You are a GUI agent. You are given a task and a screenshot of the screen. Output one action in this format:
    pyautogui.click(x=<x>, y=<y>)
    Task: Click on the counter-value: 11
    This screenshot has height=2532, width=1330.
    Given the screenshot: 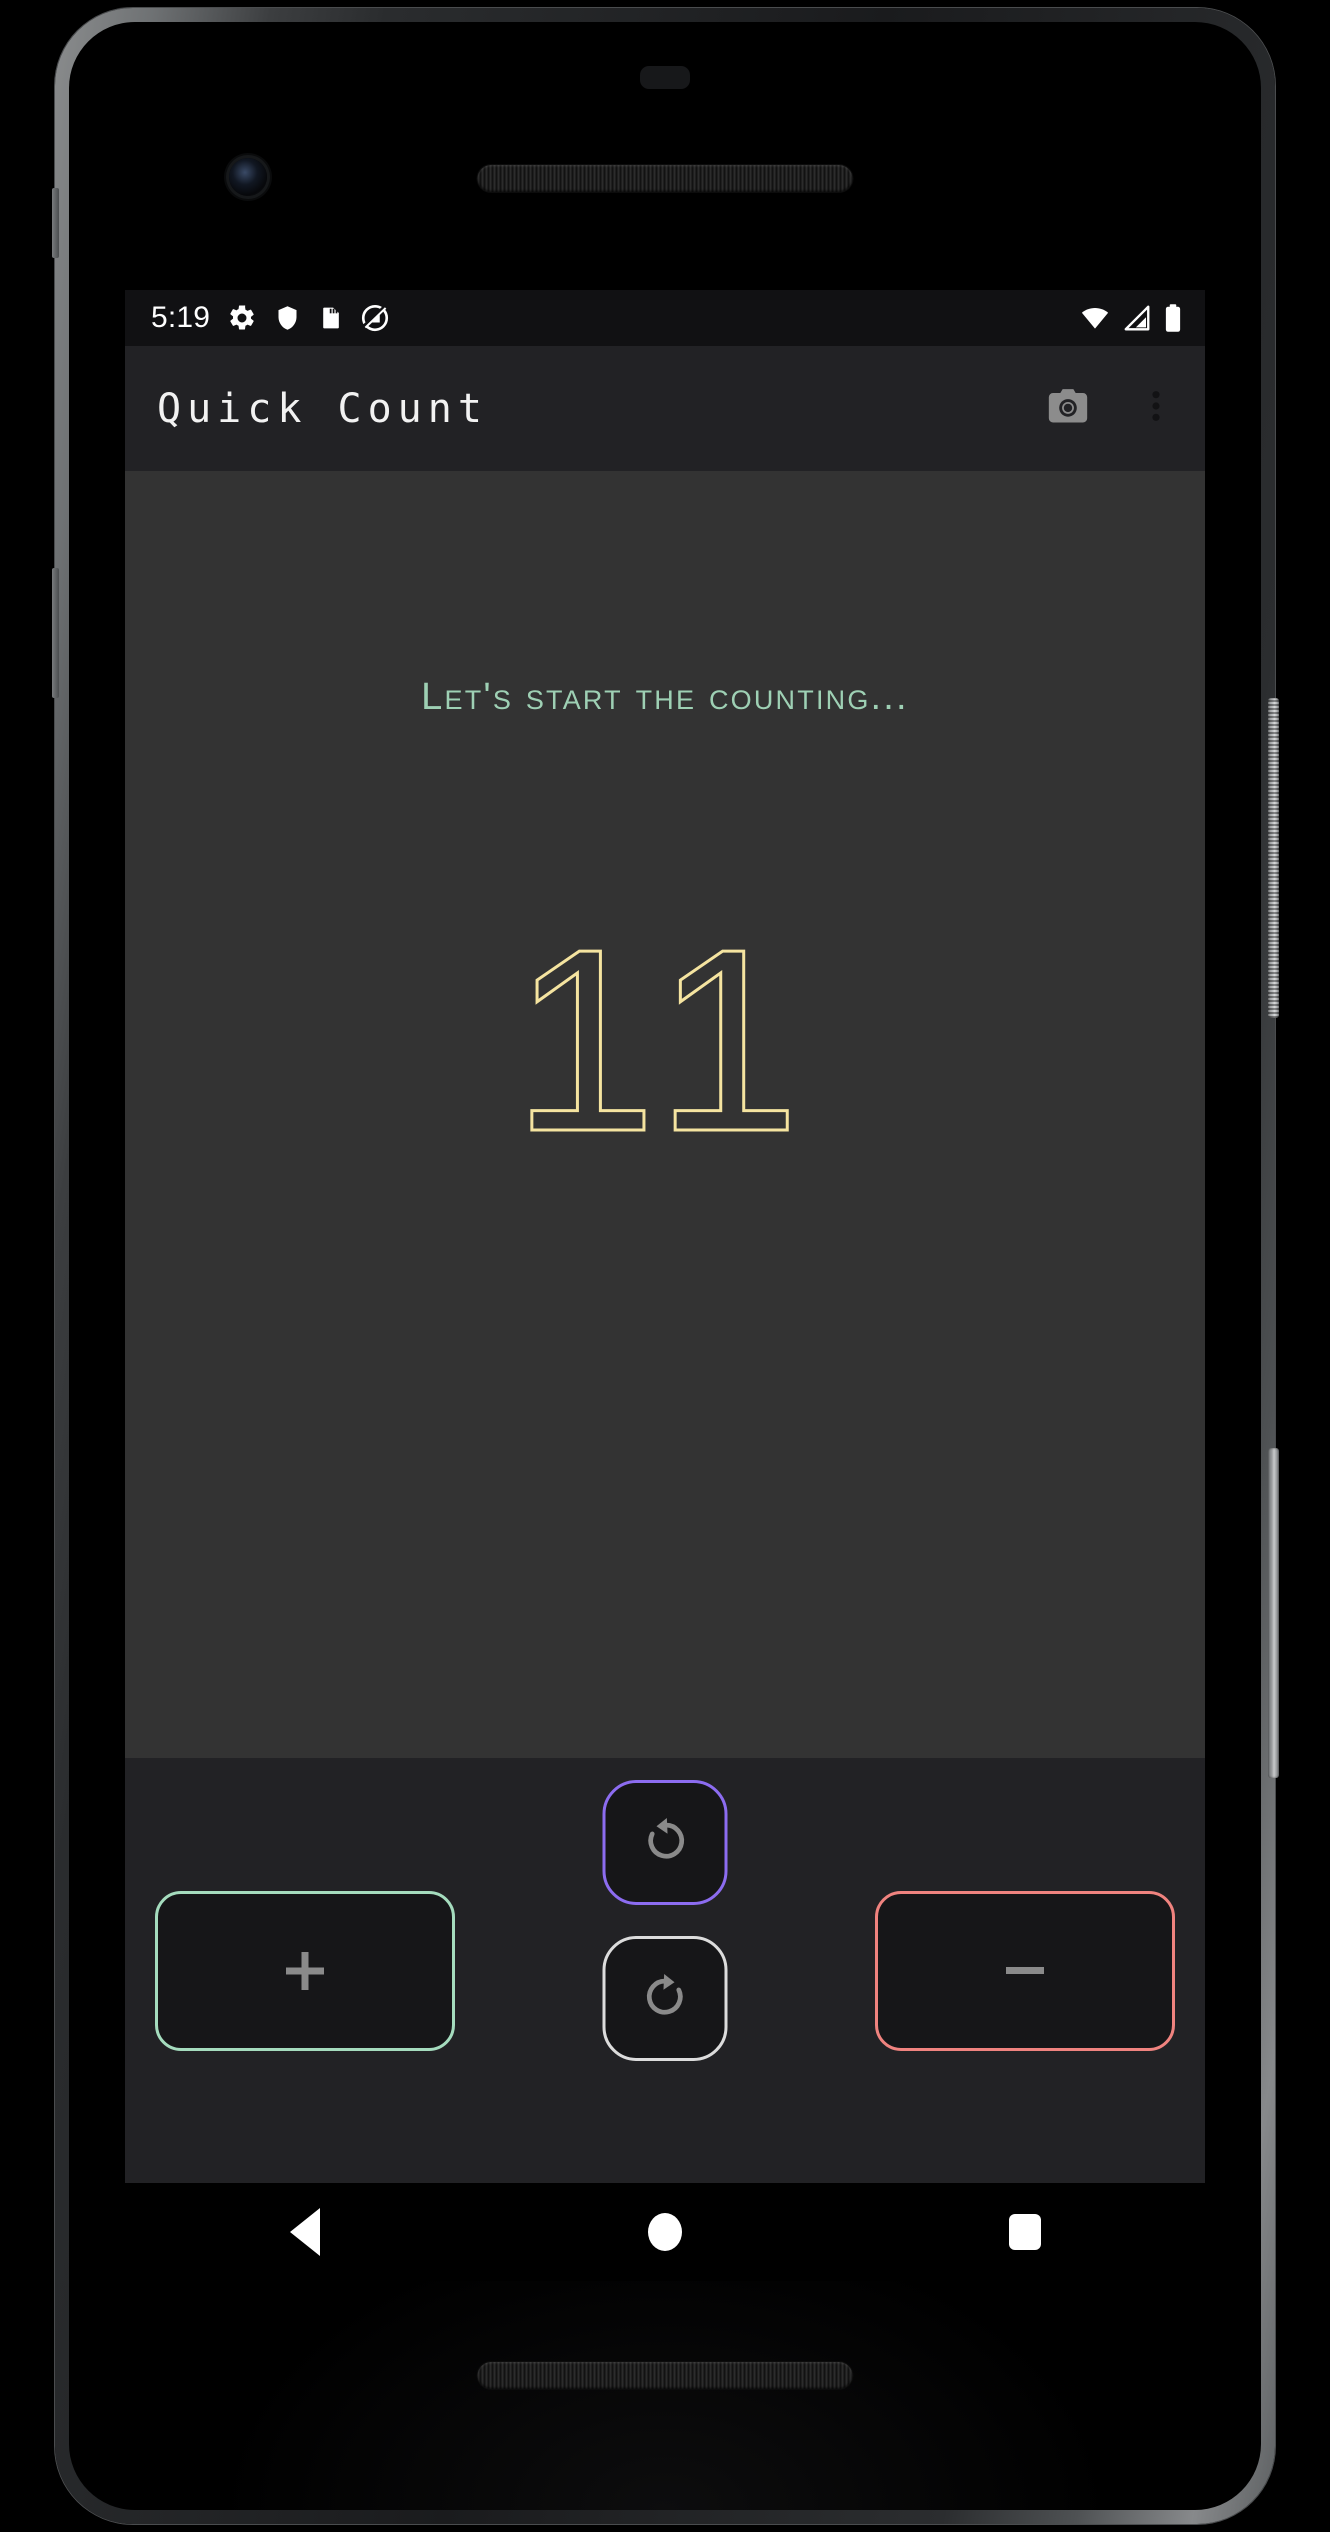 What is the action you would take?
    pyautogui.click(x=664, y=1041)
    